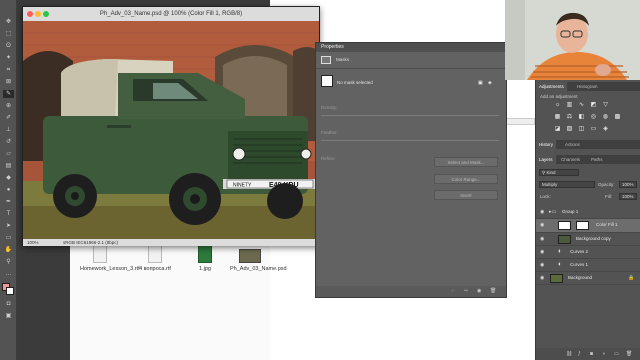 This screenshot has width=640, height=360. I want to click on layer-row: ◉ ◐ Curves 2, so click(588, 252).